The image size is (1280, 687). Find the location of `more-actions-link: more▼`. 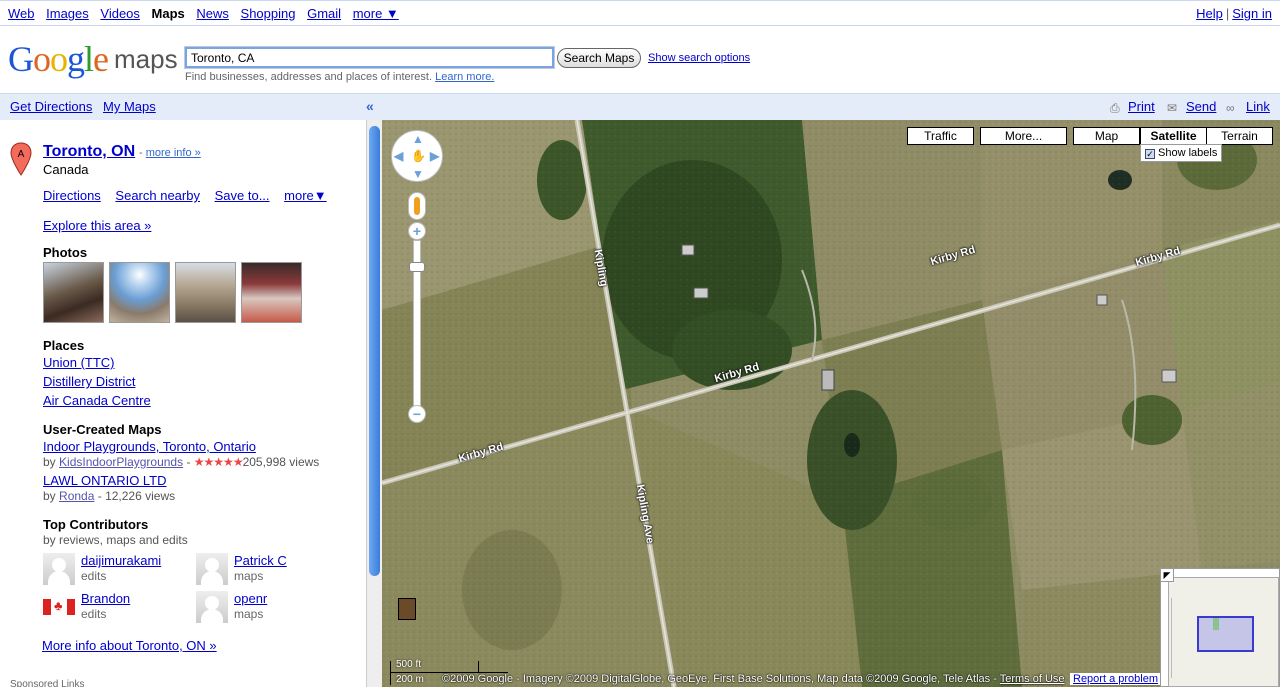

more-actions-link: more▼ is located at coordinates (305, 195).